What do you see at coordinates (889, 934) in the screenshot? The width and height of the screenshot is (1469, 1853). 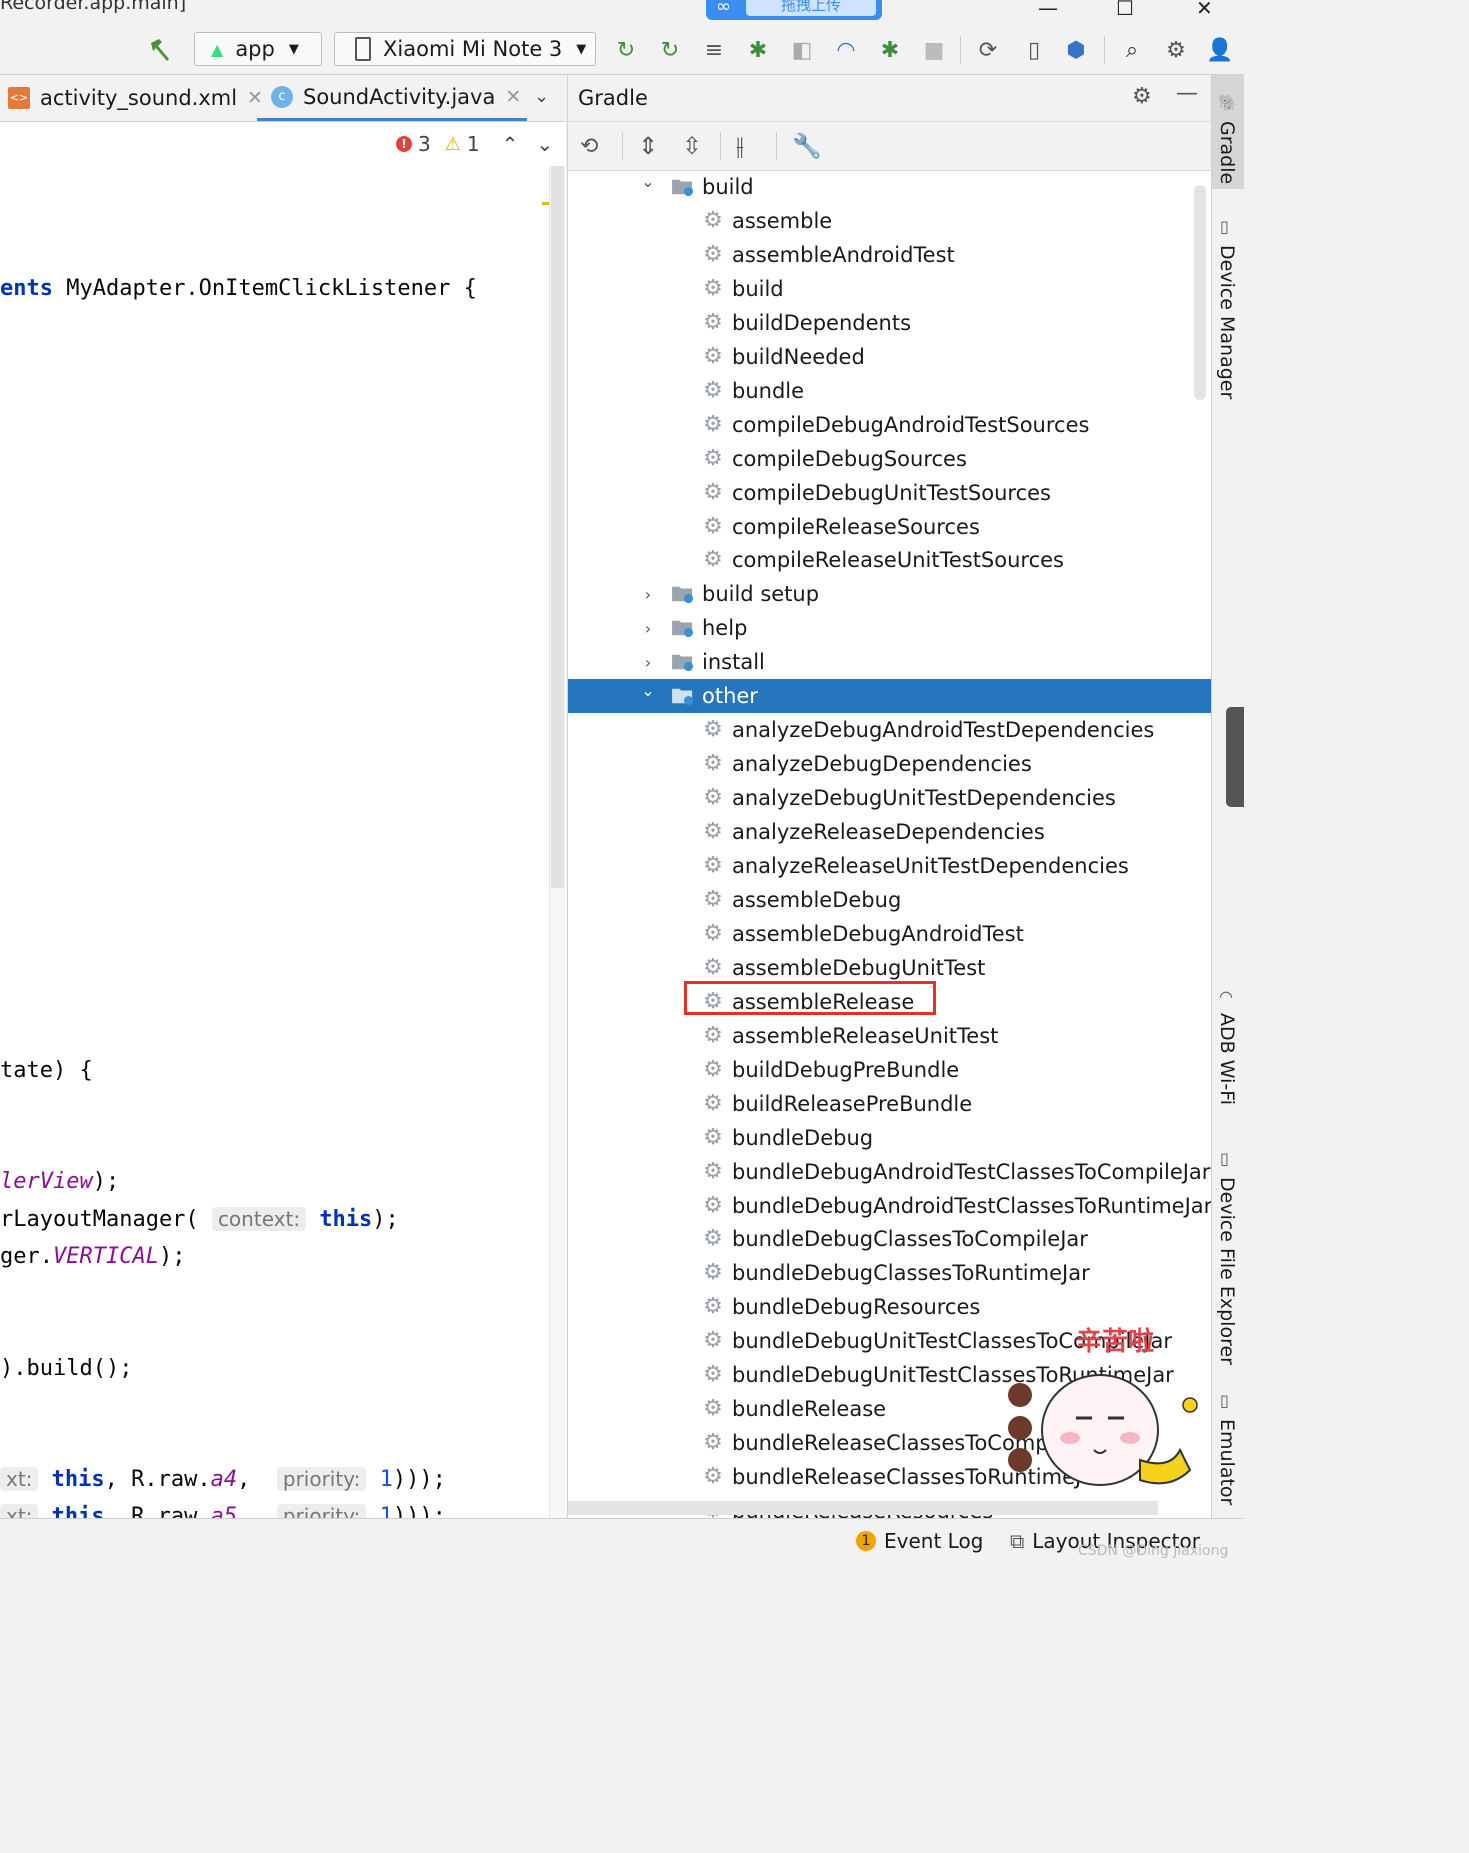 I see `tree-task: ⚙ assembleDebugAndroidTest` at bounding box center [889, 934].